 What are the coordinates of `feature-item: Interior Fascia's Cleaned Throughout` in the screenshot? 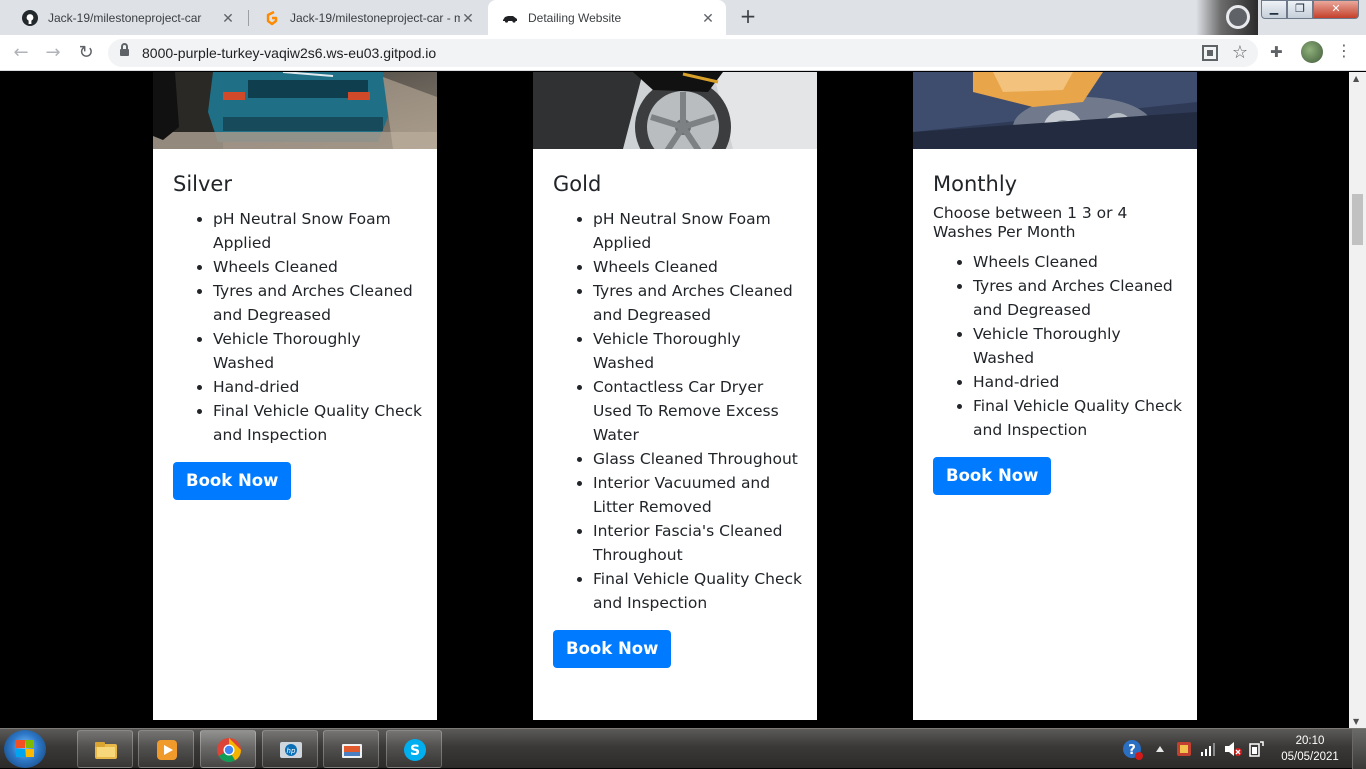 It's located at (698, 543).